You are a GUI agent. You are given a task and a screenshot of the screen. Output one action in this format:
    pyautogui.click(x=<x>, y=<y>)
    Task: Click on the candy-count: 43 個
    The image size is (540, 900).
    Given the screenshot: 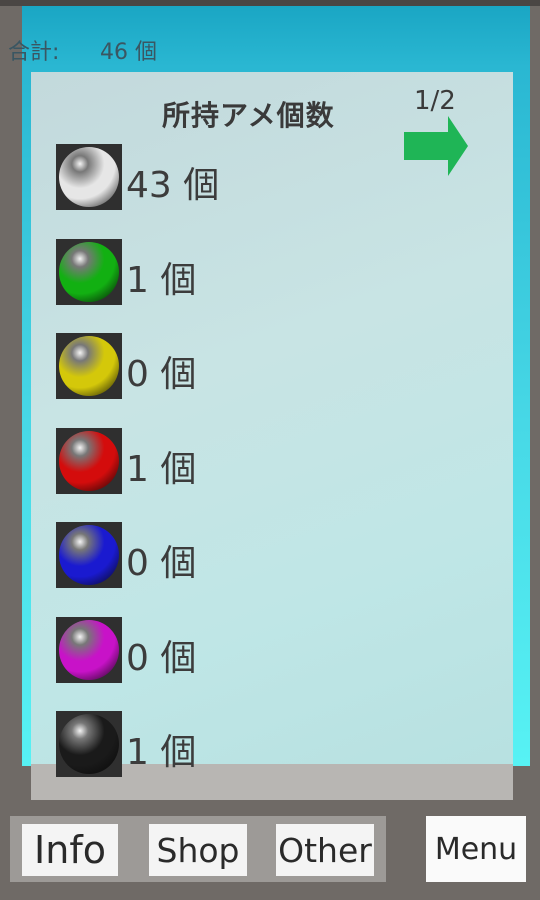 What is the action you would take?
    pyautogui.click(x=173, y=185)
    